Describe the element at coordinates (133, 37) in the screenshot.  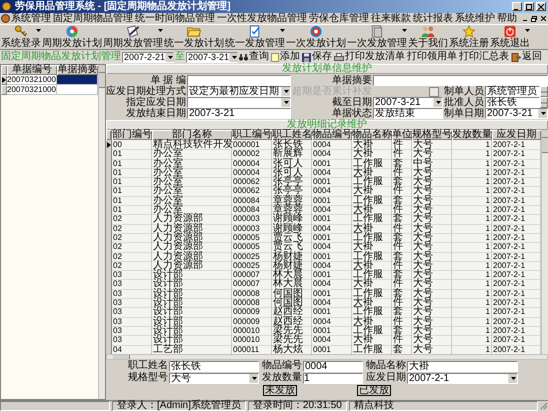
I see `toolbar-button: 周期发放管理` at that location.